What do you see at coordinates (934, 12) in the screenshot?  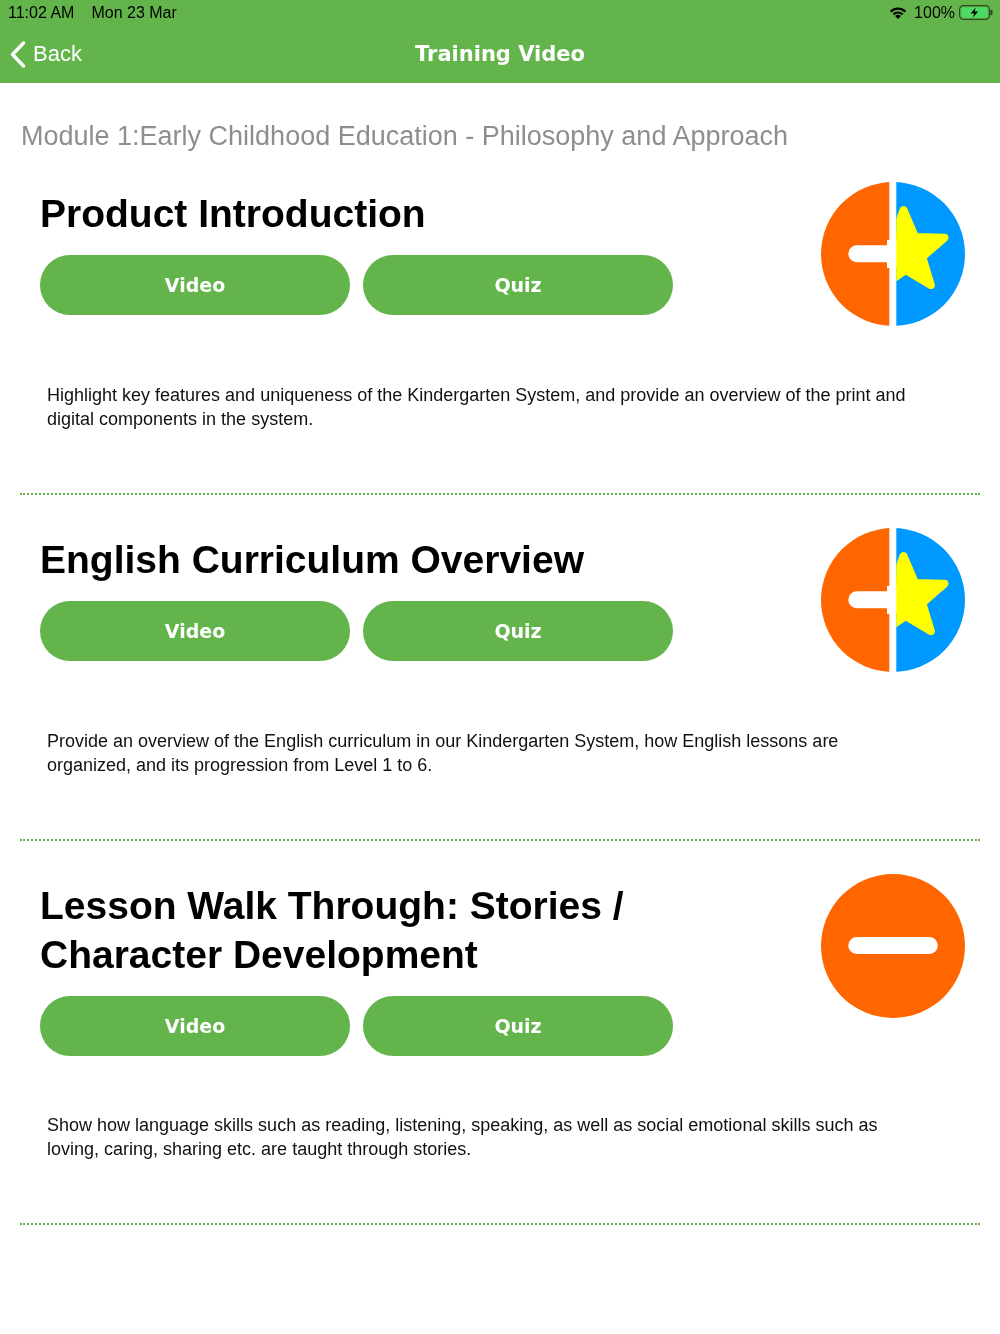 I see `battery-percentage: 100%` at bounding box center [934, 12].